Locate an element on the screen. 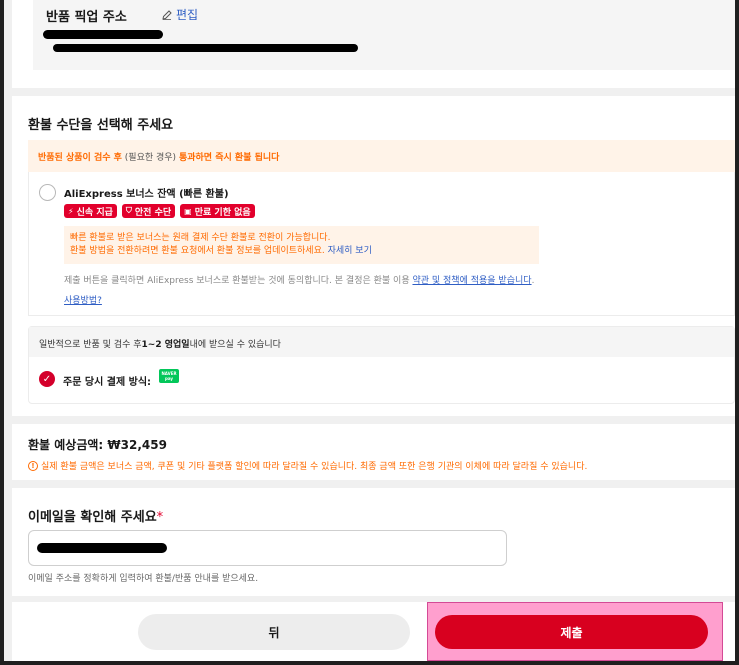 The image size is (739, 665). submit-button: 제출 is located at coordinates (571, 632).